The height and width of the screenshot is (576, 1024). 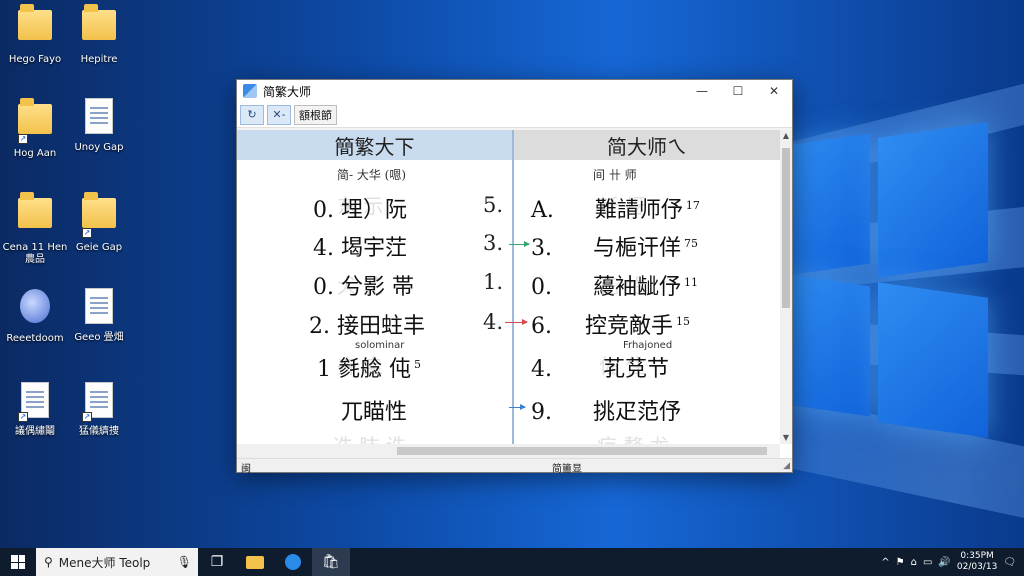 I want to click on right-row: A. 難請师伃 17, so click(x=615, y=208).